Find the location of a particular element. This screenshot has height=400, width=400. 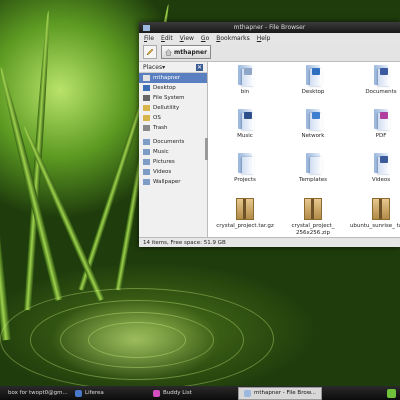

sidebar-item-music: Music is located at coordinates (173, 152).